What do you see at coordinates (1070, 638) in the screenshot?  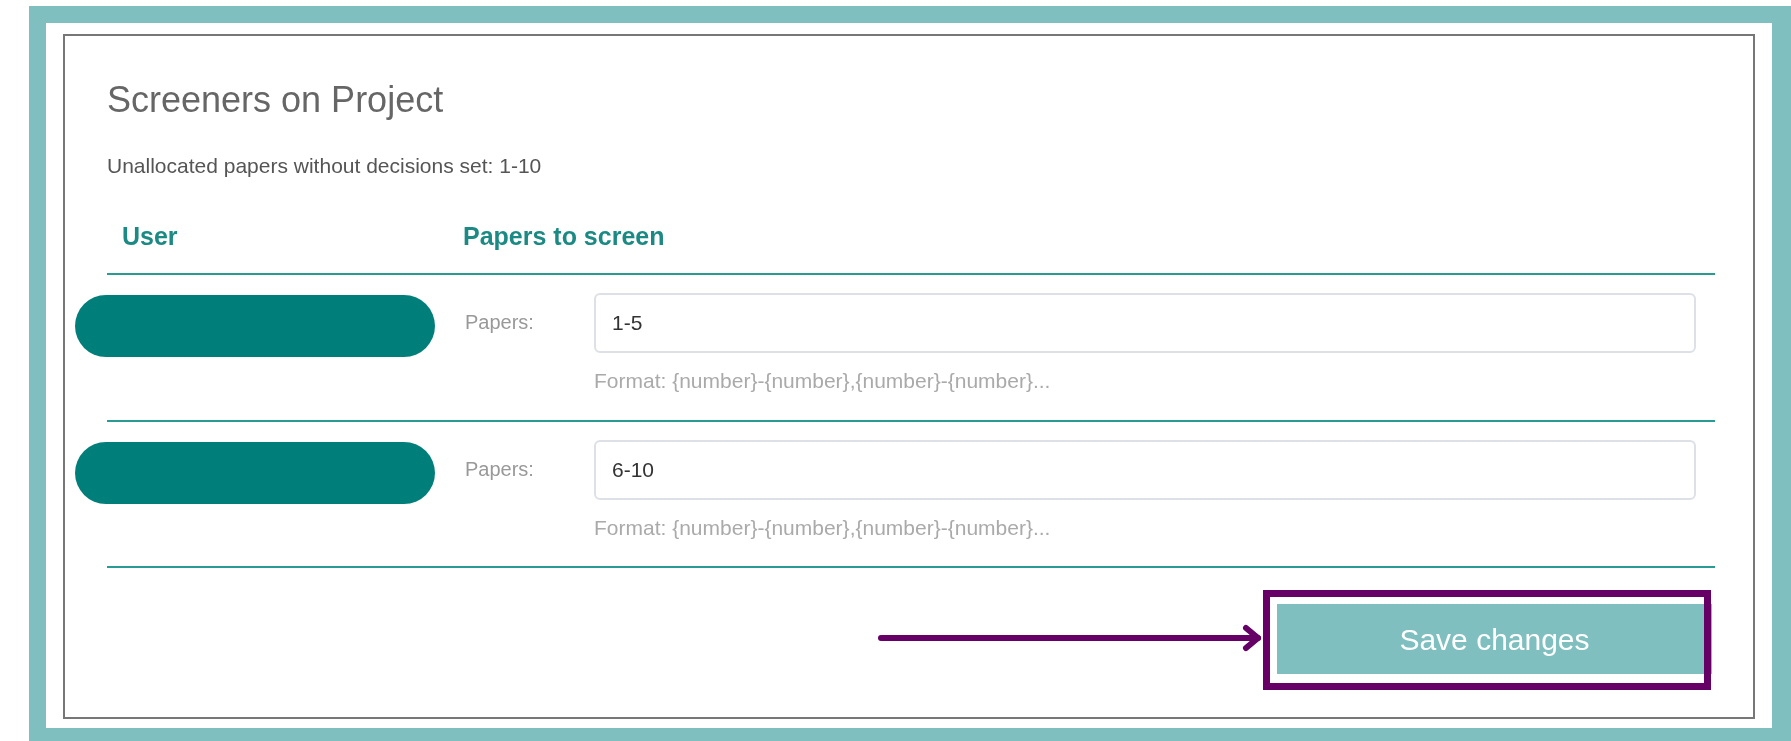 I see `arrow-icon` at bounding box center [1070, 638].